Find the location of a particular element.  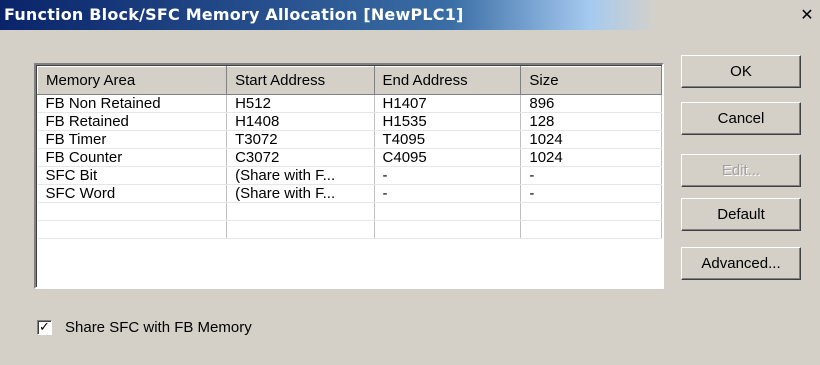

cell-start-address: T3072 is located at coordinates (300, 139).